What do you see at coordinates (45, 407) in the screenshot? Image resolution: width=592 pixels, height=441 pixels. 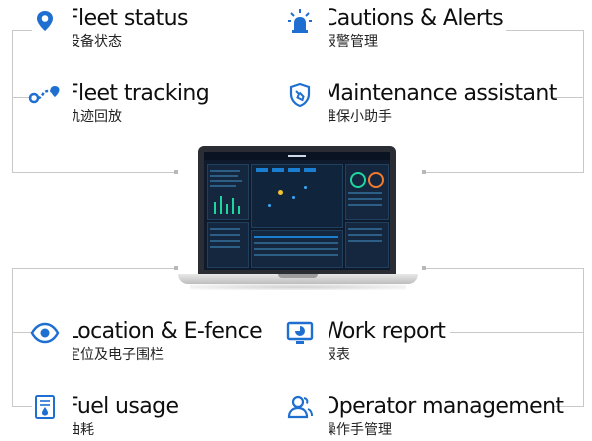 I see `fuel-doc-icon` at bounding box center [45, 407].